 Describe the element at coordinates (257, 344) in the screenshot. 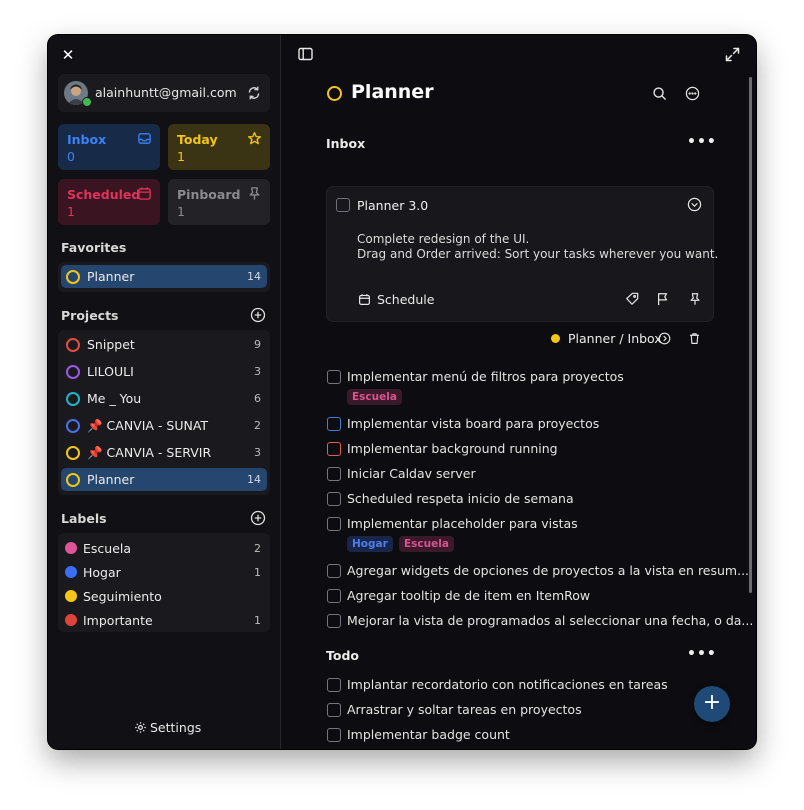

I see `project-item-count: 9` at that location.